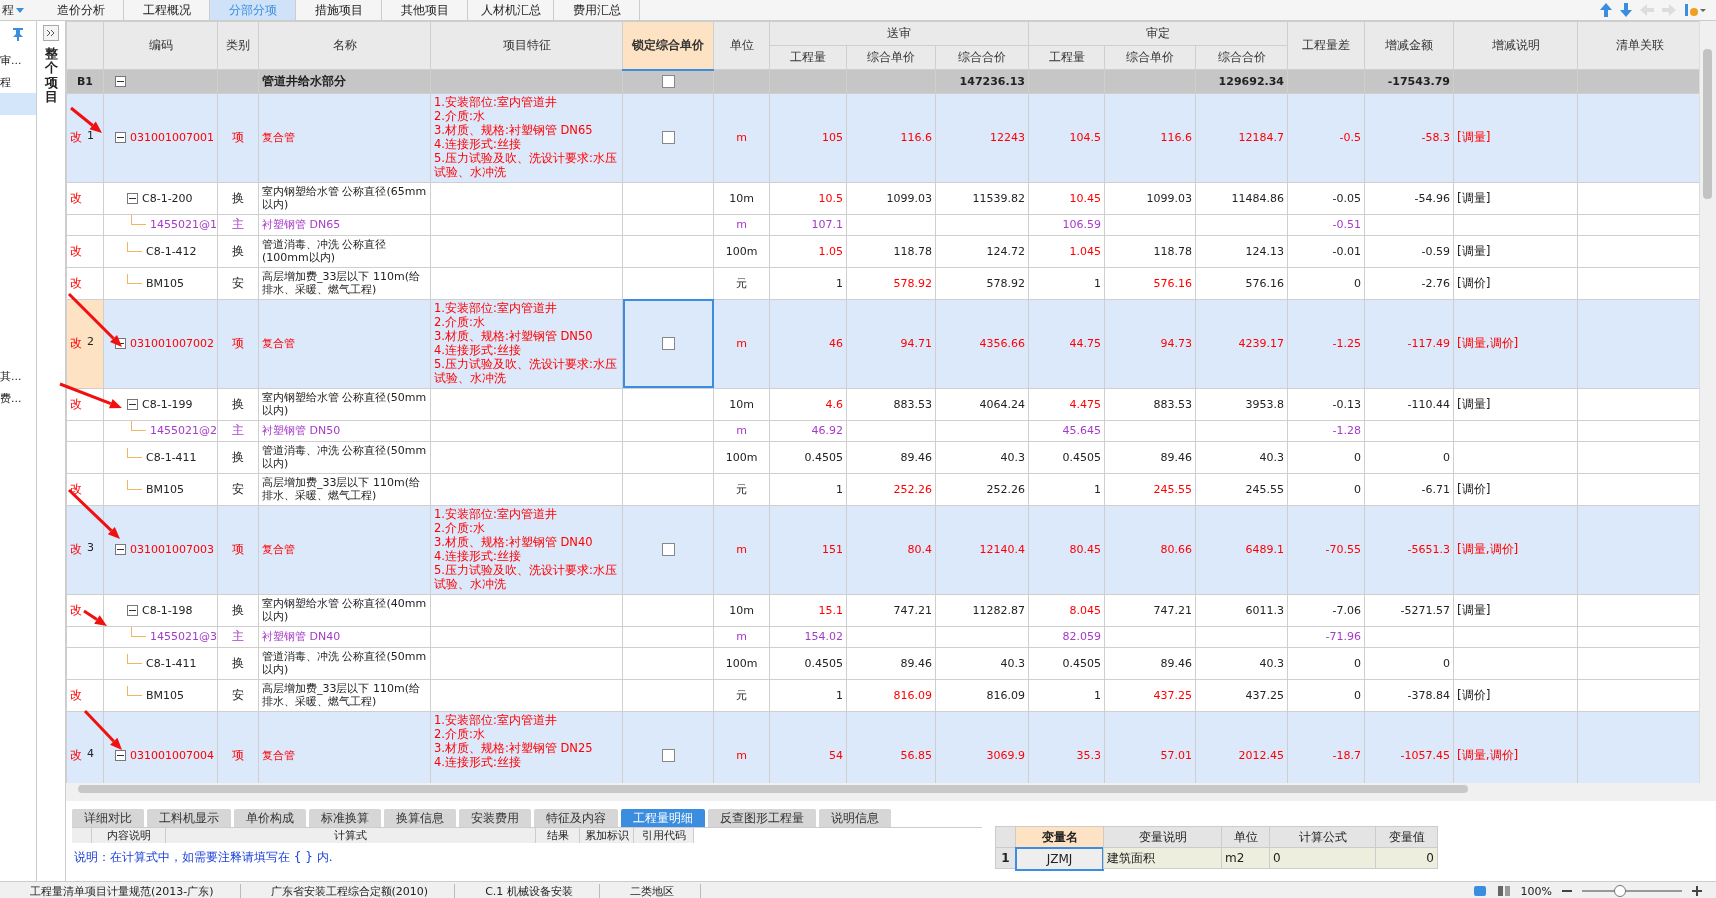 The width and height of the screenshot is (1716, 898). What do you see at coordinates (912, 489) in the screenshot?
I see `value-cell: 252.26` at bounding box center [912, 489].